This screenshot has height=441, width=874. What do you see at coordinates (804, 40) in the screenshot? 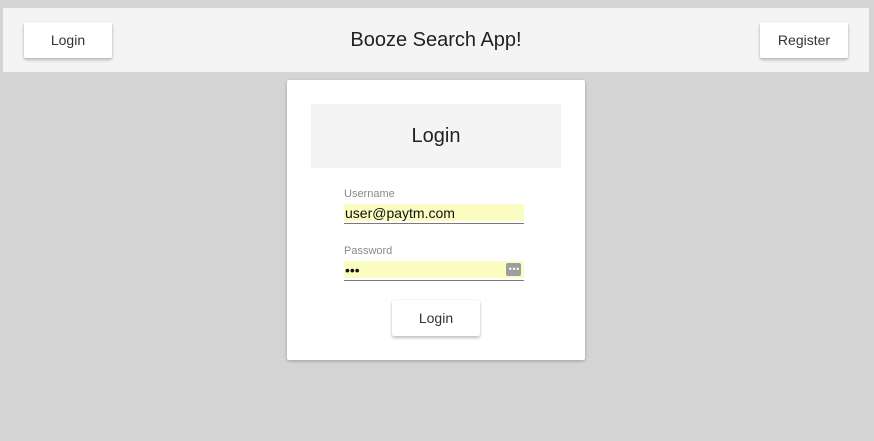
I see `header-register-button: Register` at bounding box center [804, 40].